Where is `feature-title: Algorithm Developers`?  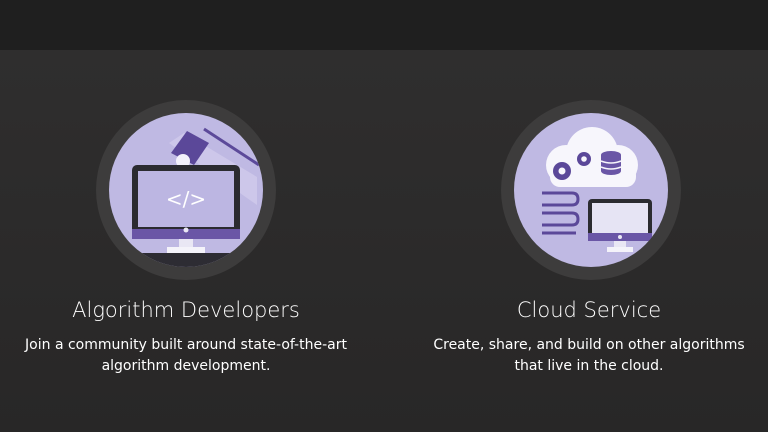
feature-title: Algorithm Developers is located at coordinates (186, 310).